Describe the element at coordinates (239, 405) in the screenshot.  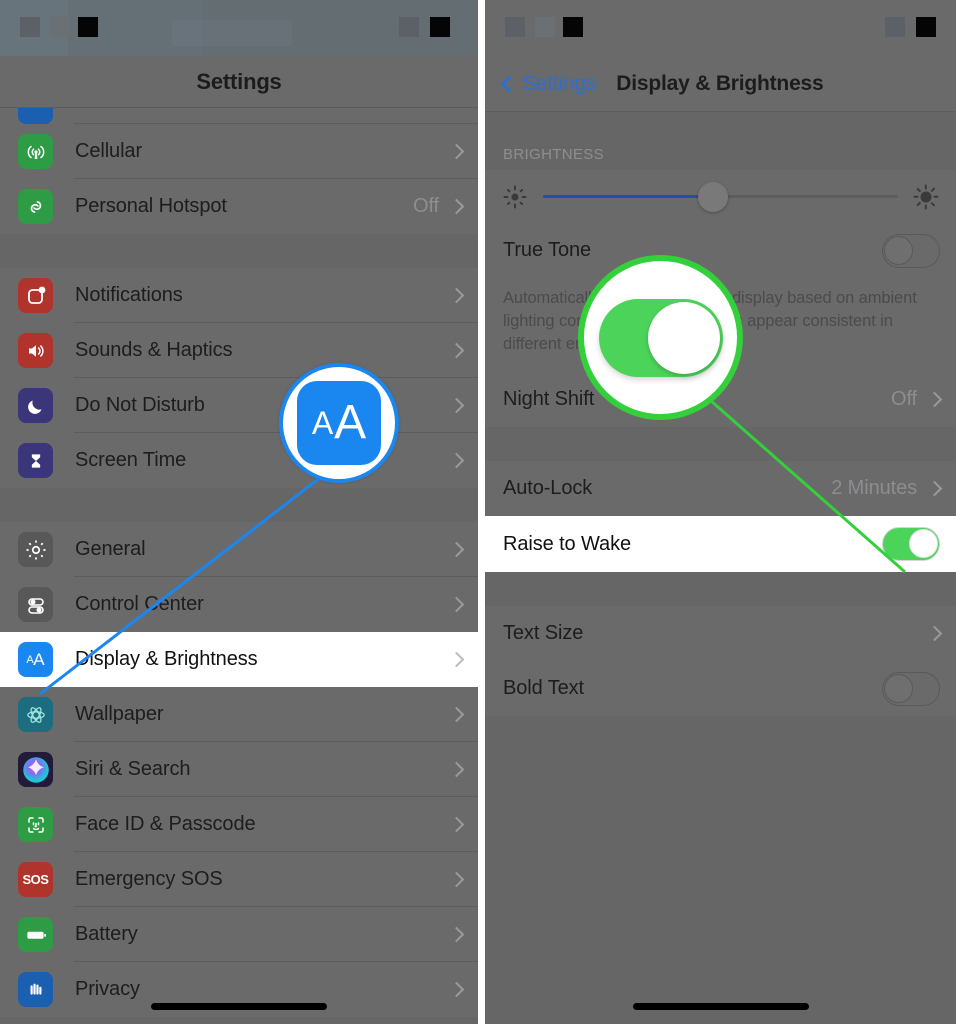
I see `sidebar-item-do-not-disturb: Do Not Disturb` at that location.